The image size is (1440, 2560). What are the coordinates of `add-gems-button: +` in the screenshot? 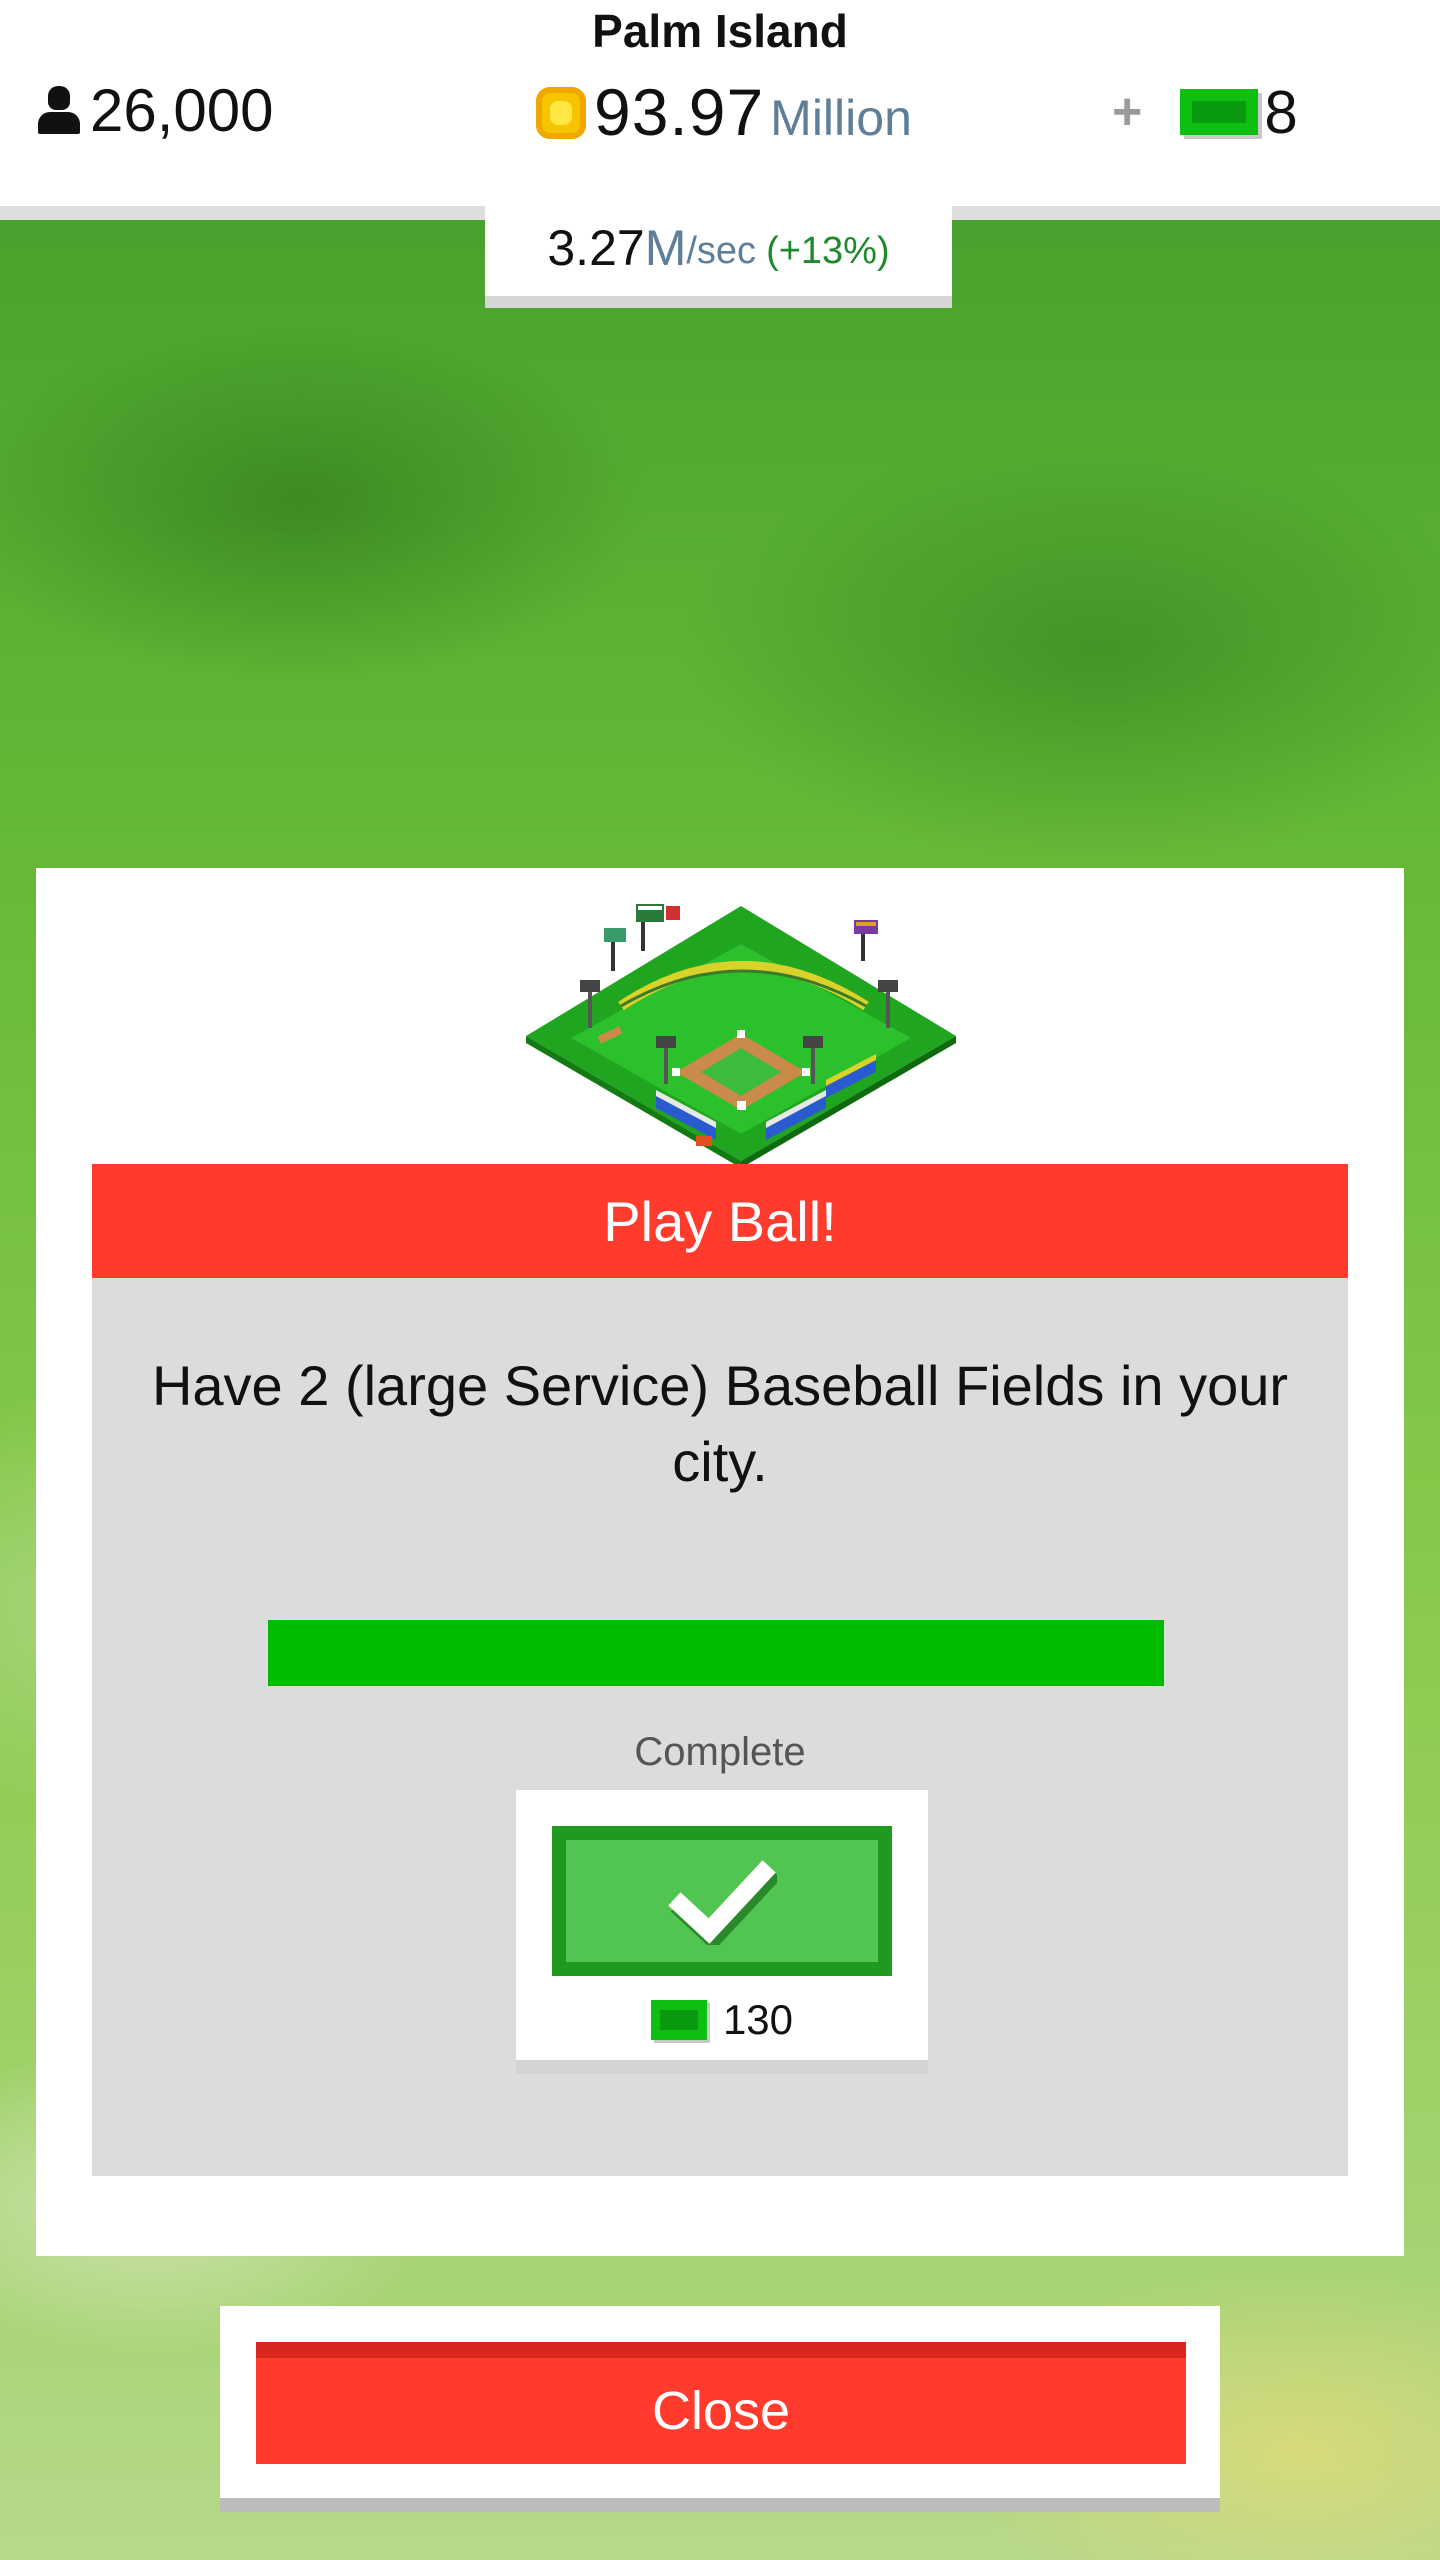 It's located at (1127, 112).